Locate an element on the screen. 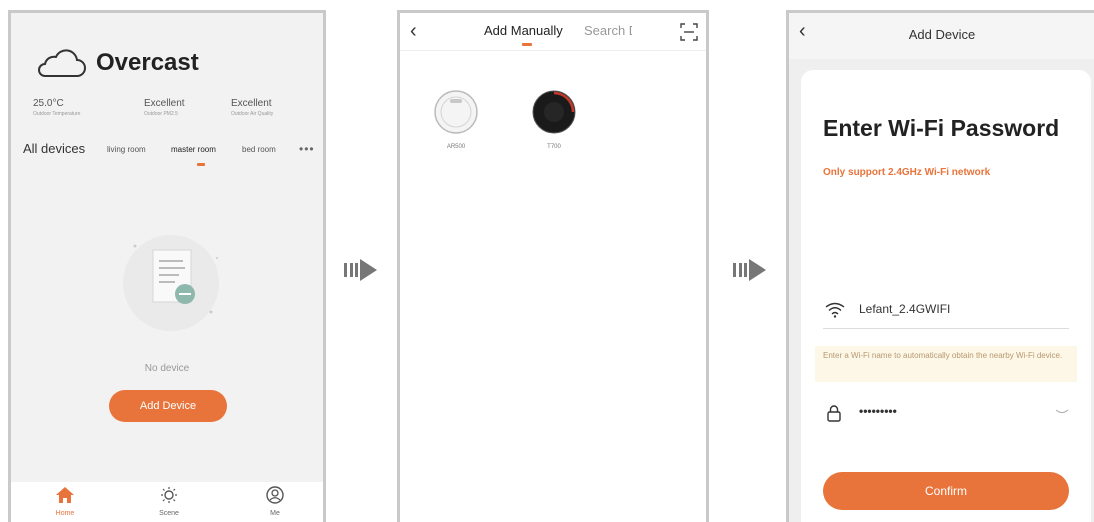  stat-pm25: Excellent Outdoor PM2.5 is located at coordinates (164, 107).